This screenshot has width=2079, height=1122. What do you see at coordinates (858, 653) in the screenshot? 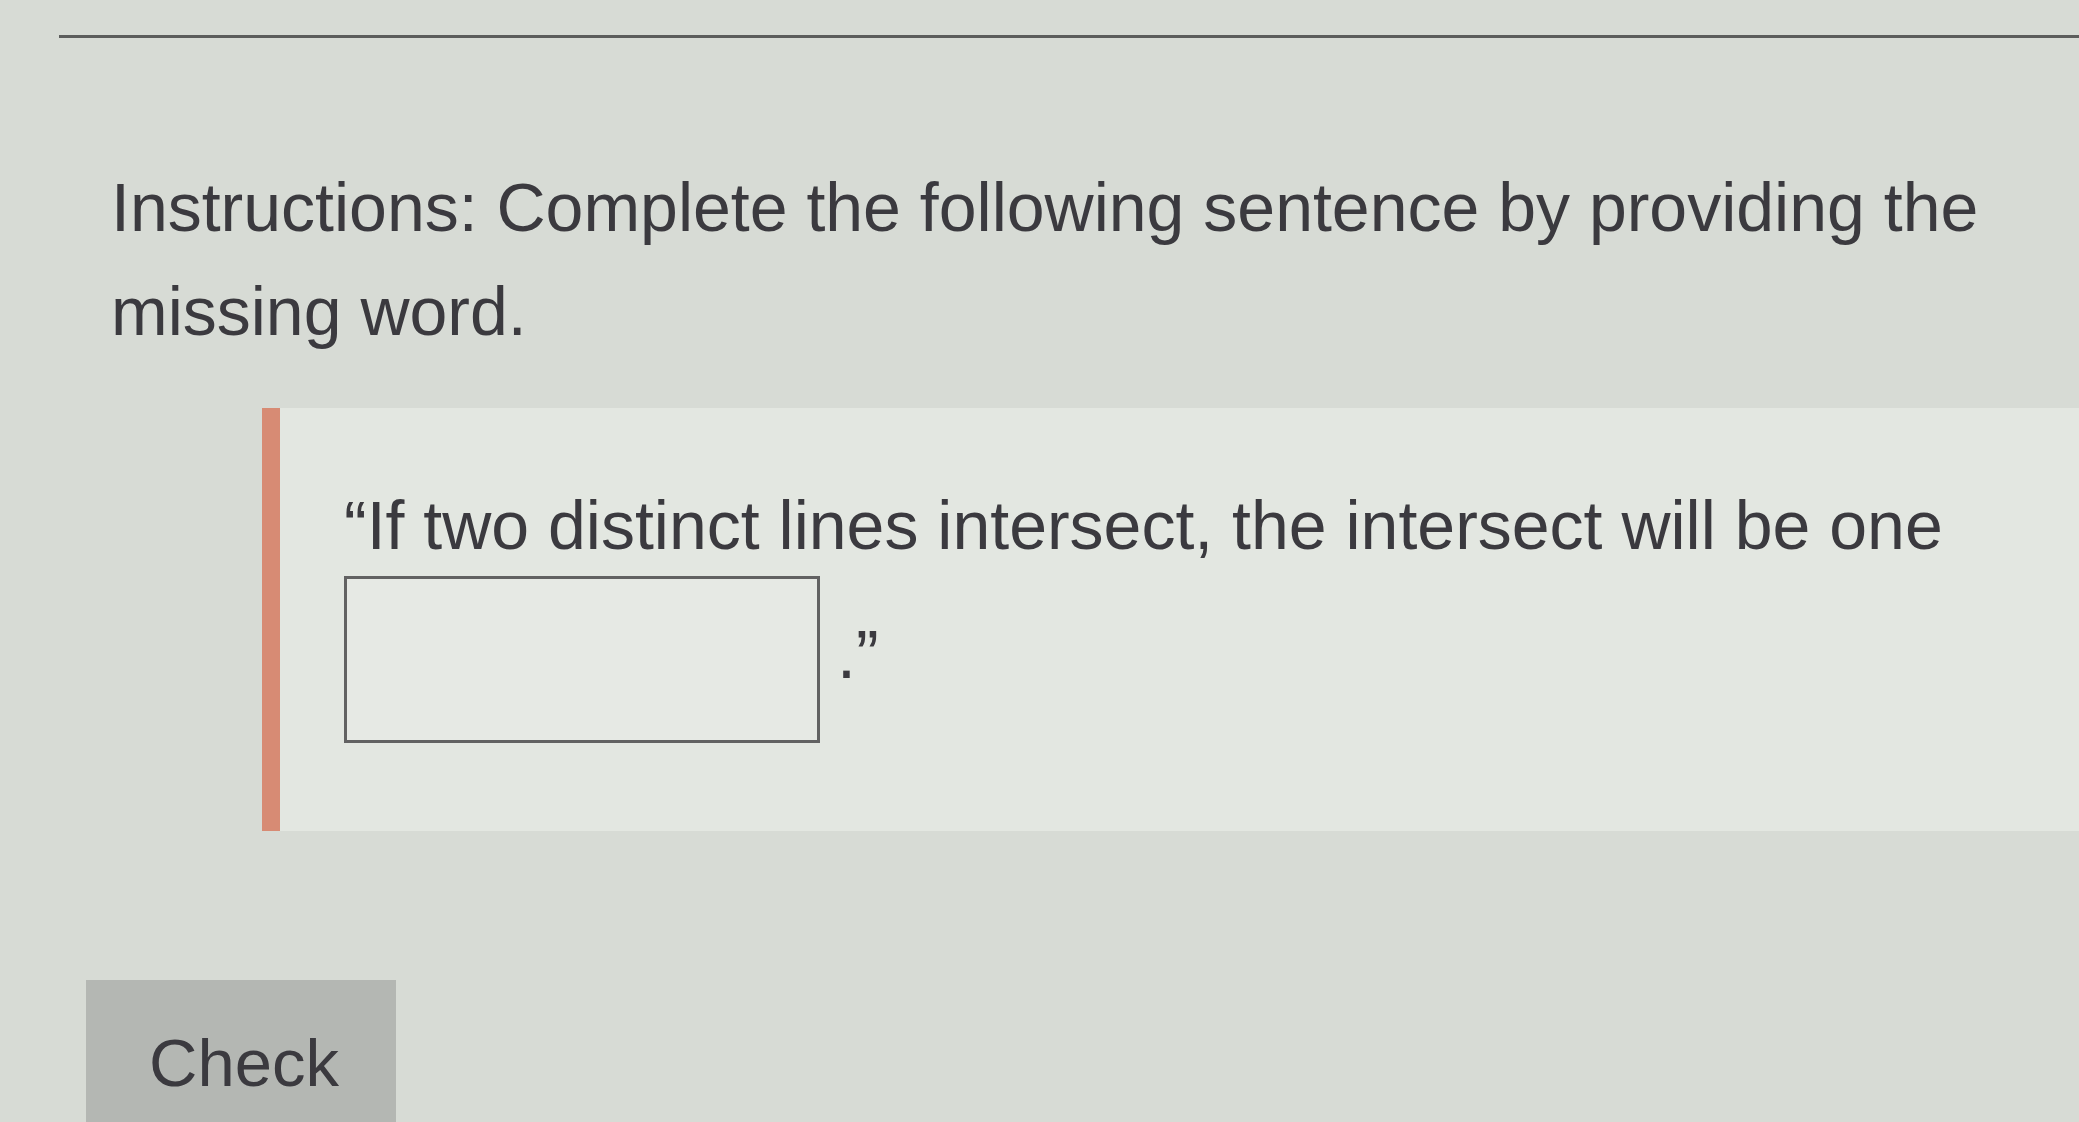
I see `sentence-text: .”` at bounding box center [858, 653].